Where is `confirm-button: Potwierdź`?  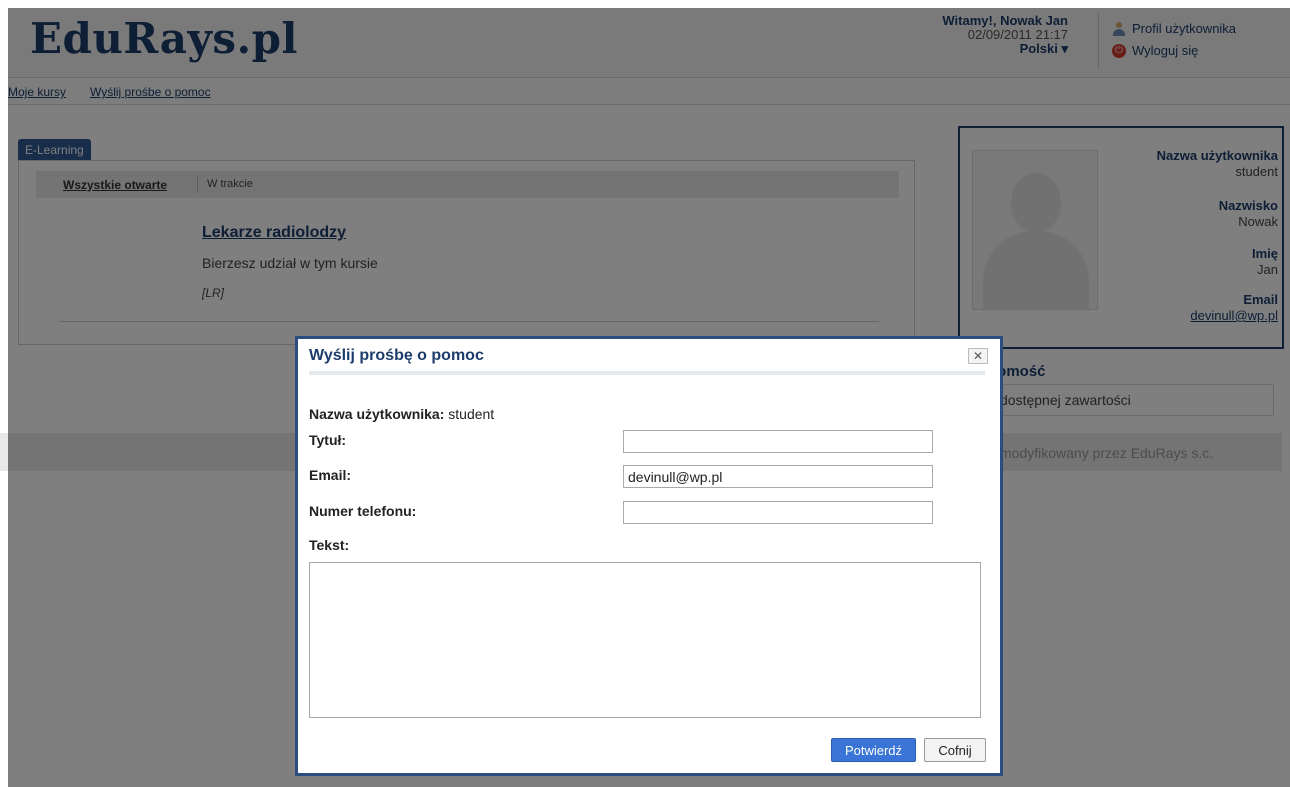 confirm-button: Potwierdź is located at coordinates (873, 750).